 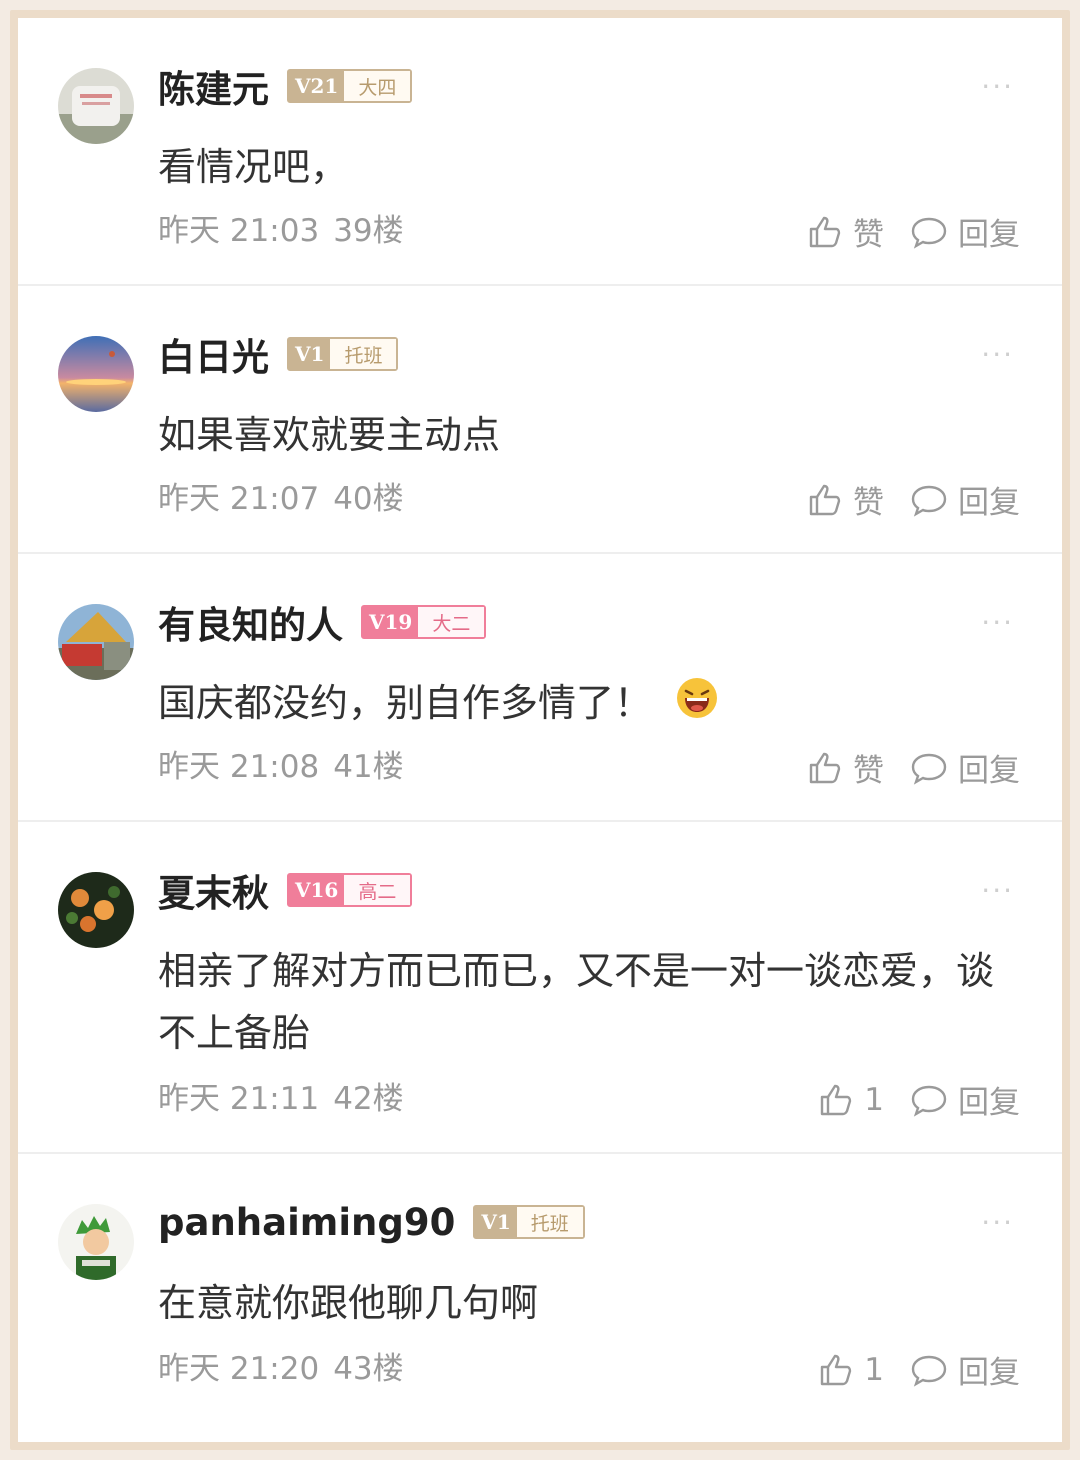 I want to click on username: panhaiming90, so click(x=306, y=1222).